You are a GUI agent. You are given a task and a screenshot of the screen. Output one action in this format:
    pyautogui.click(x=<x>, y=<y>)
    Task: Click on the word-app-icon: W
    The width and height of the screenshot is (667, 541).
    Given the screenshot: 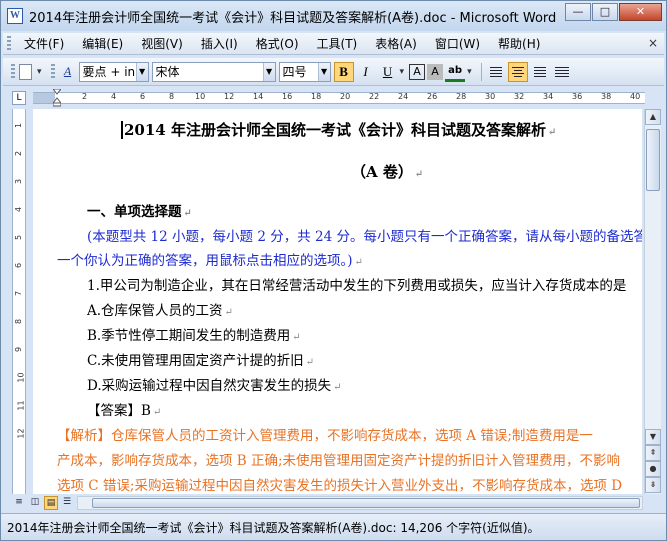 What is the action you would take?
    pyautogui.click(x=15, y=16)
    